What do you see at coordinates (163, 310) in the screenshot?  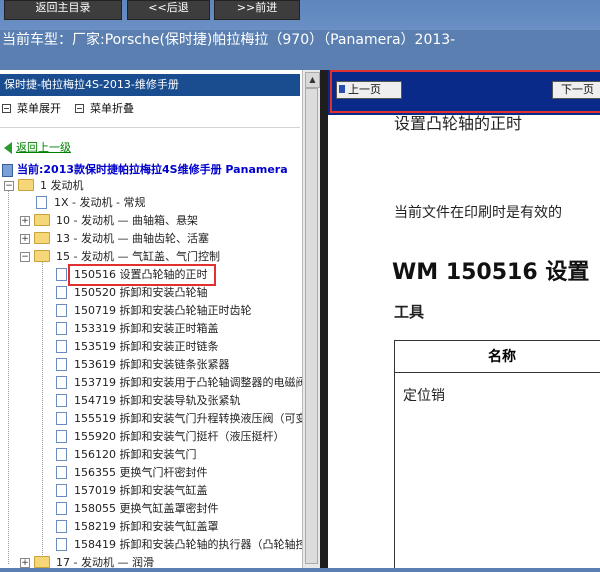 I see `tree-item-label: 150719 拆卸和安装凸轮轴正时齿轮` at bounding box center [163, 310].